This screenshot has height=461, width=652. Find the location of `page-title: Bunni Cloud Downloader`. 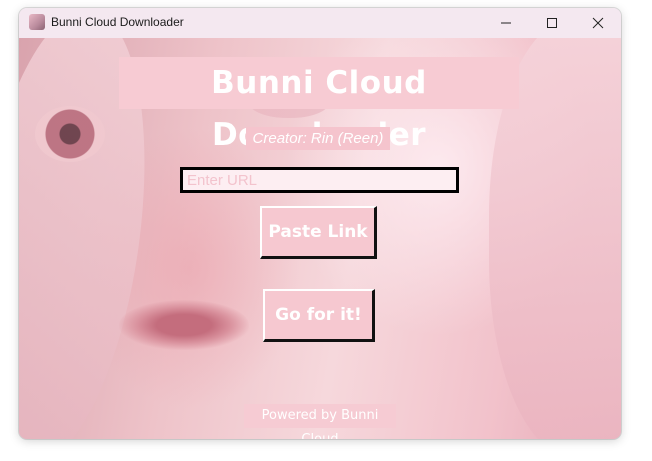

page-title: Bunni Cloud Downloader is located at coordinates (319, 105).